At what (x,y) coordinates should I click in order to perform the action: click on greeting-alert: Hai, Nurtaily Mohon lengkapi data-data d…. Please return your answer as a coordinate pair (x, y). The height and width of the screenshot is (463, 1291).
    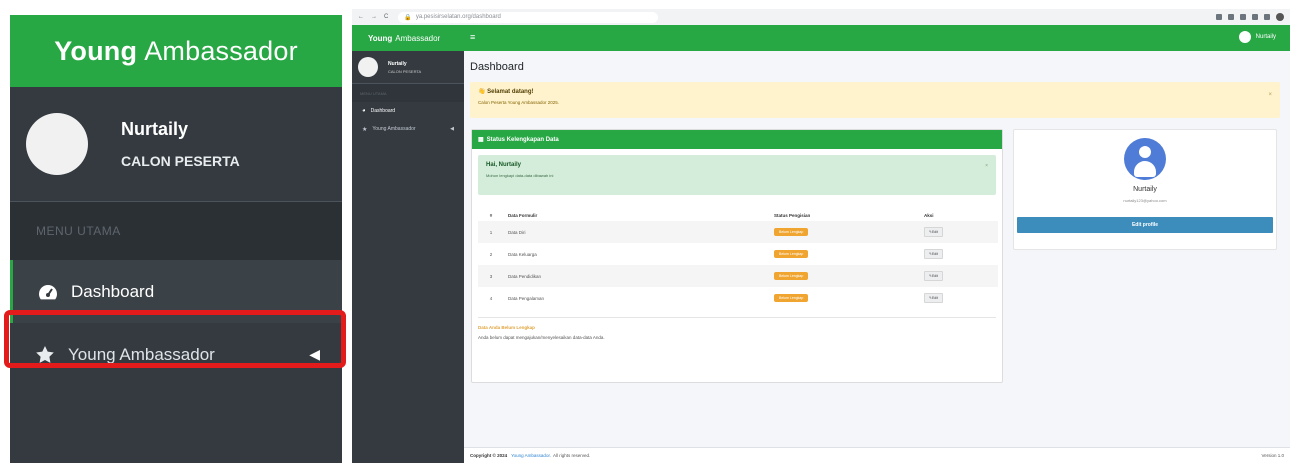
    Looking at the image, I should click on (737, 175).